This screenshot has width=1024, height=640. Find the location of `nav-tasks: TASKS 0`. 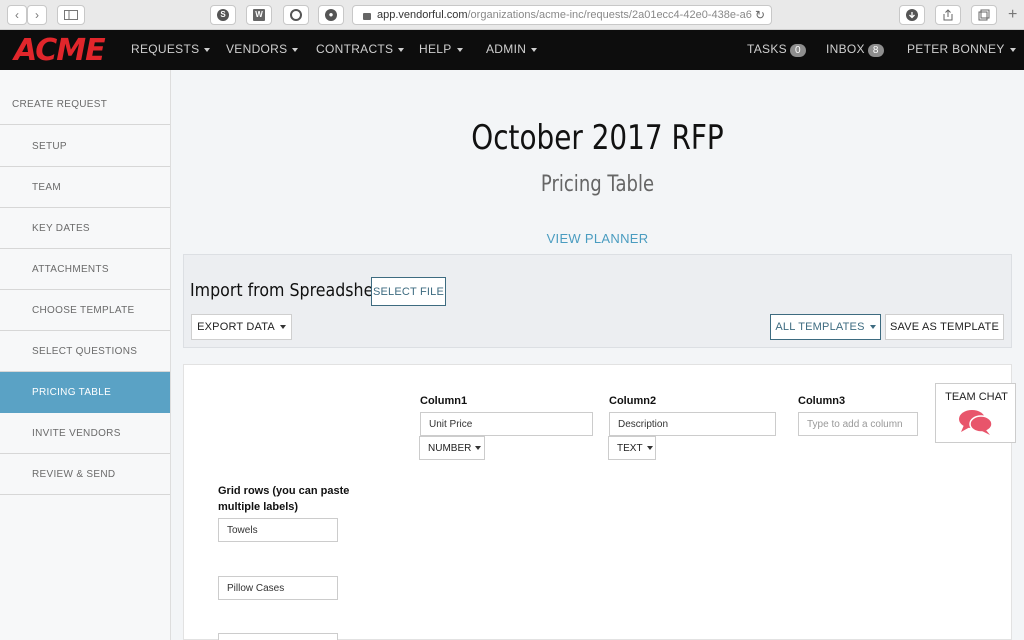

nav-tasks: TASKS 0 is located at coordinates (776, 49).